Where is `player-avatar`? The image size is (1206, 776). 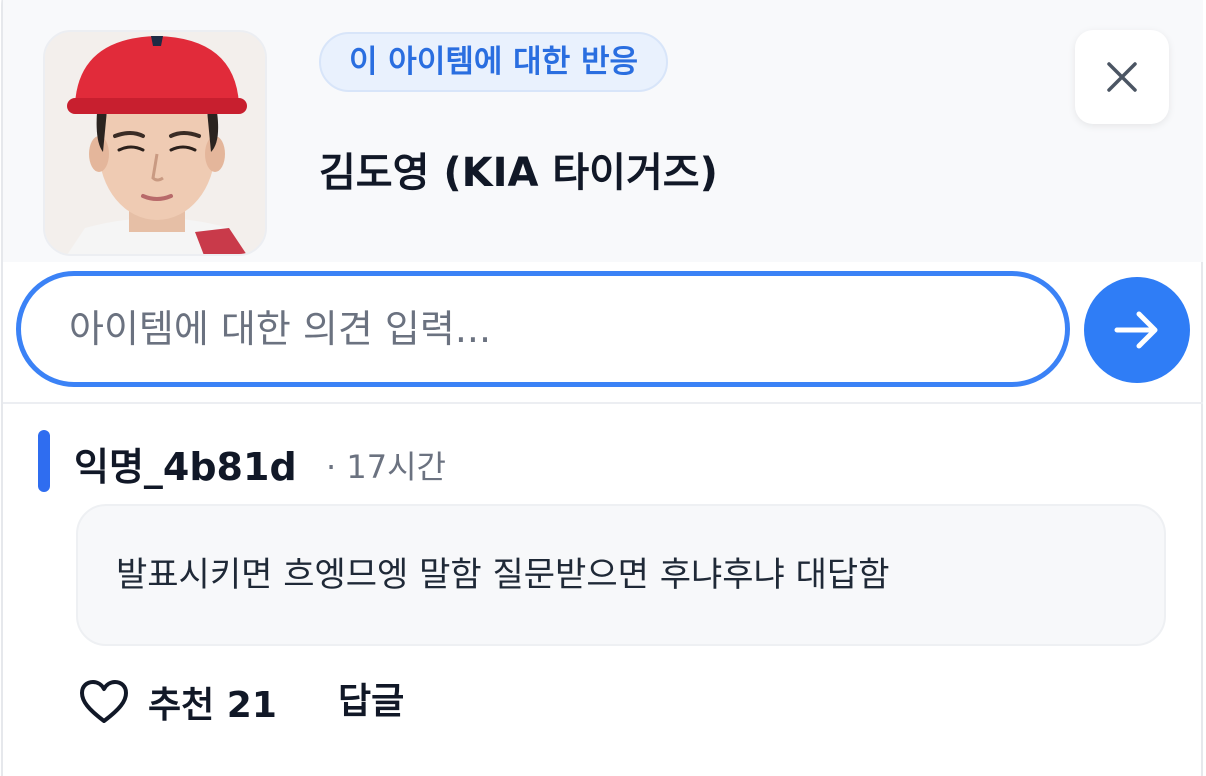
player-avatar is located at coordinates (155, 143).